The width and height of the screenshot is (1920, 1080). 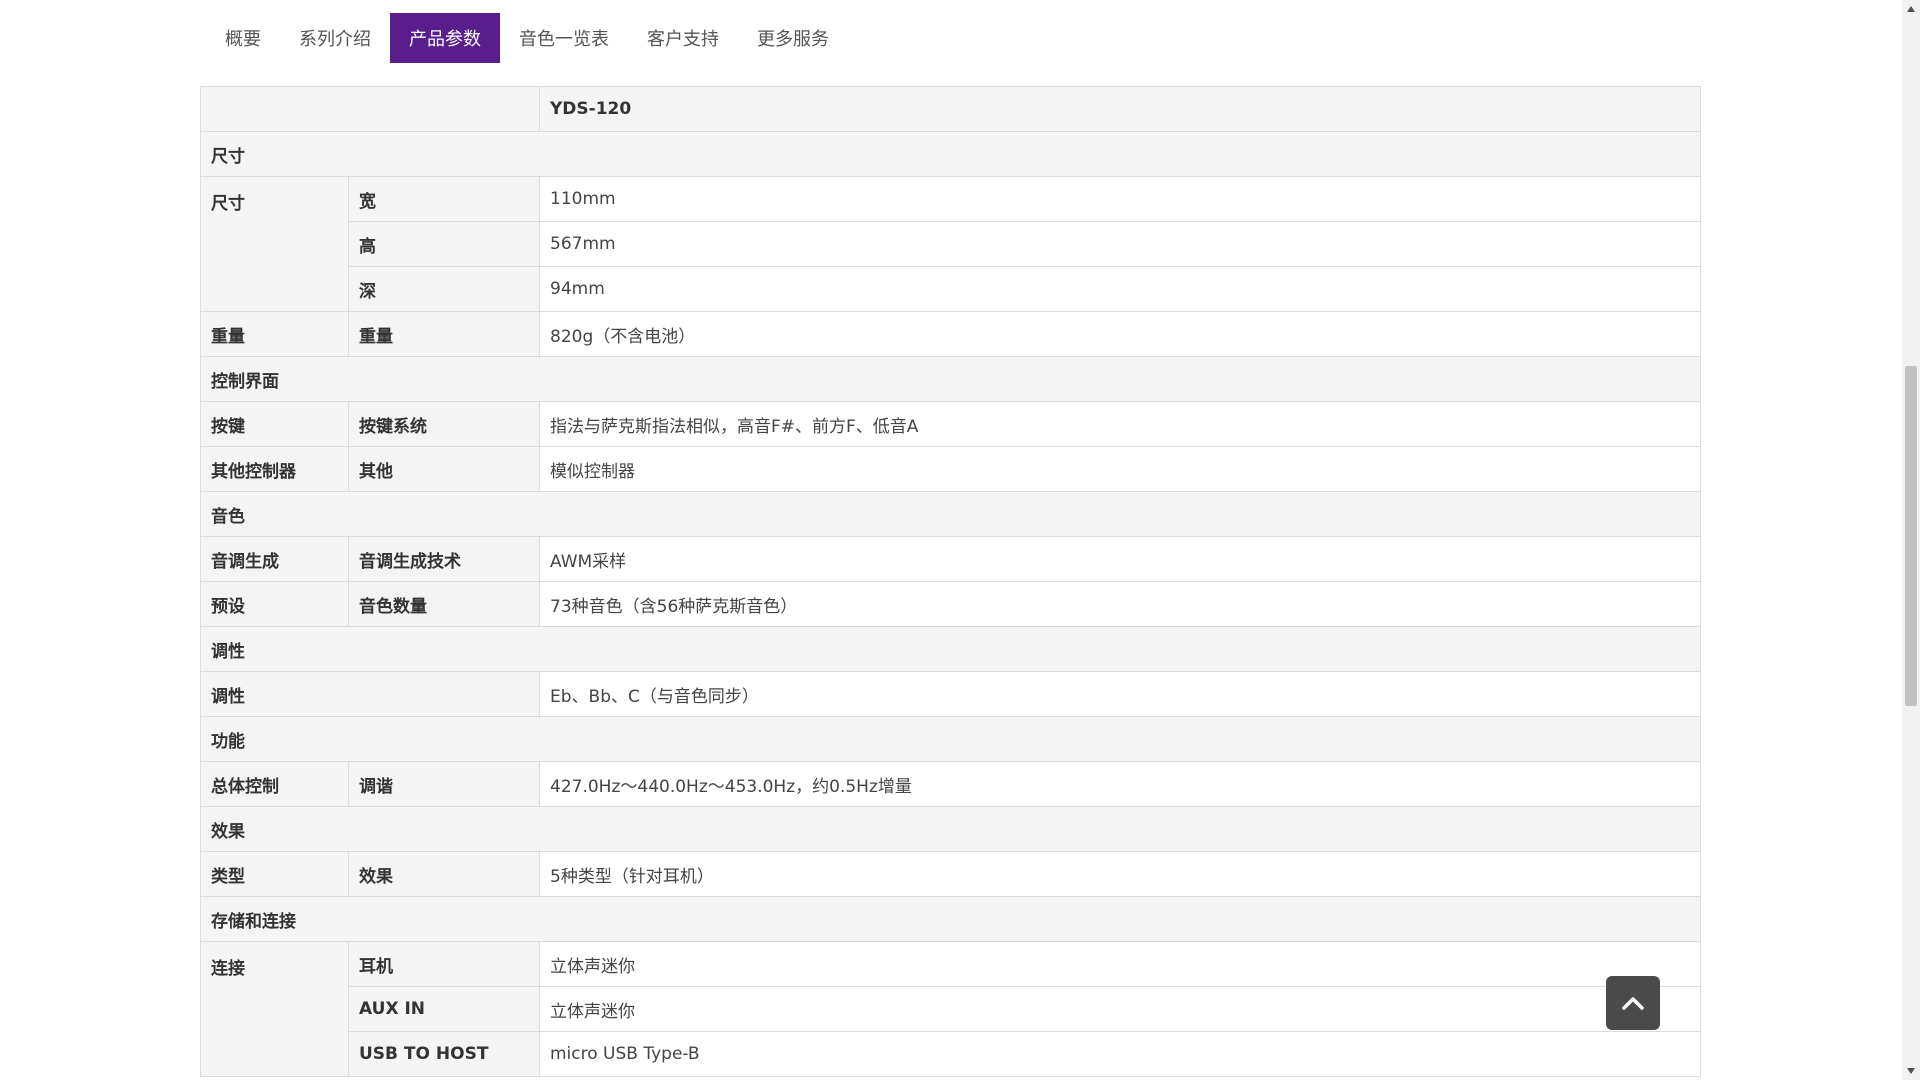 I want to click on section-title: 调性, so click(x=950, y=649).